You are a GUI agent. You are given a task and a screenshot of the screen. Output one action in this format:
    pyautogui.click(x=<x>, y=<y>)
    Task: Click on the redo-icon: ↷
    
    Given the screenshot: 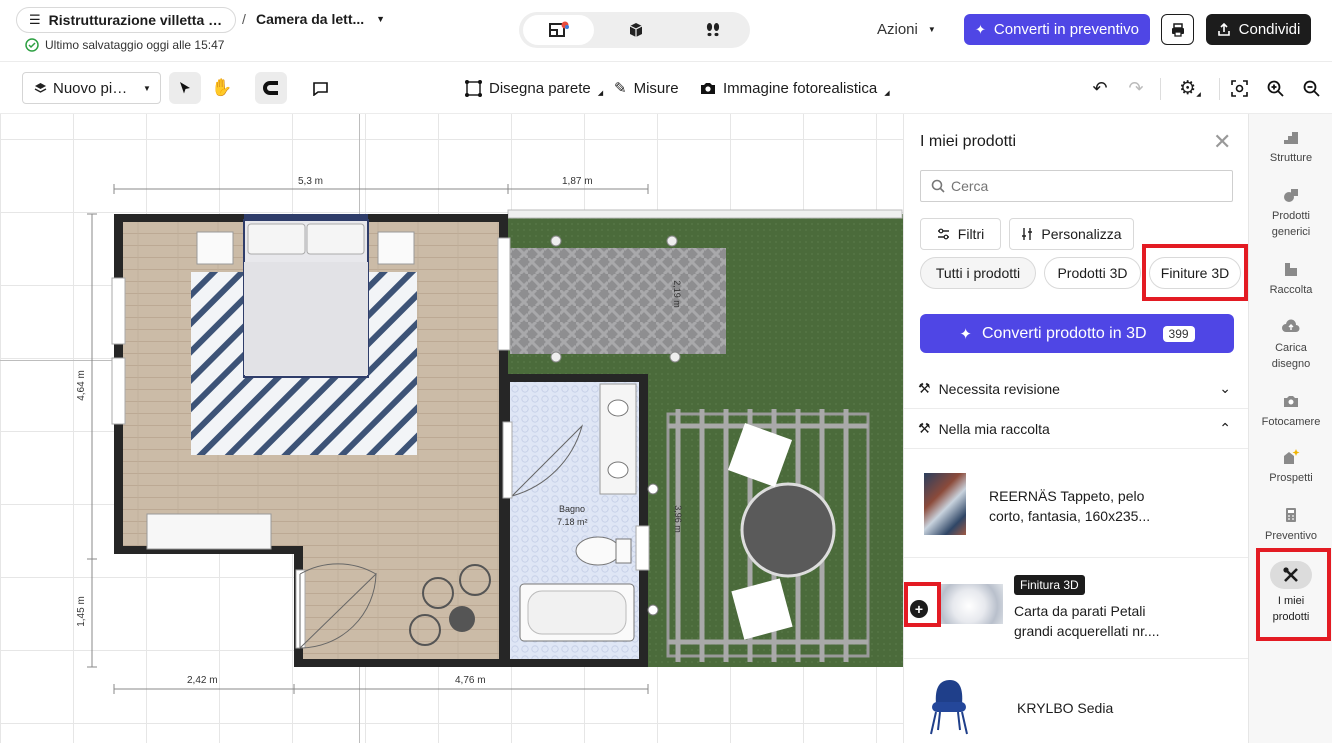 What is the action you would take?
    pyautogui.click(x=1136, y=87)
    